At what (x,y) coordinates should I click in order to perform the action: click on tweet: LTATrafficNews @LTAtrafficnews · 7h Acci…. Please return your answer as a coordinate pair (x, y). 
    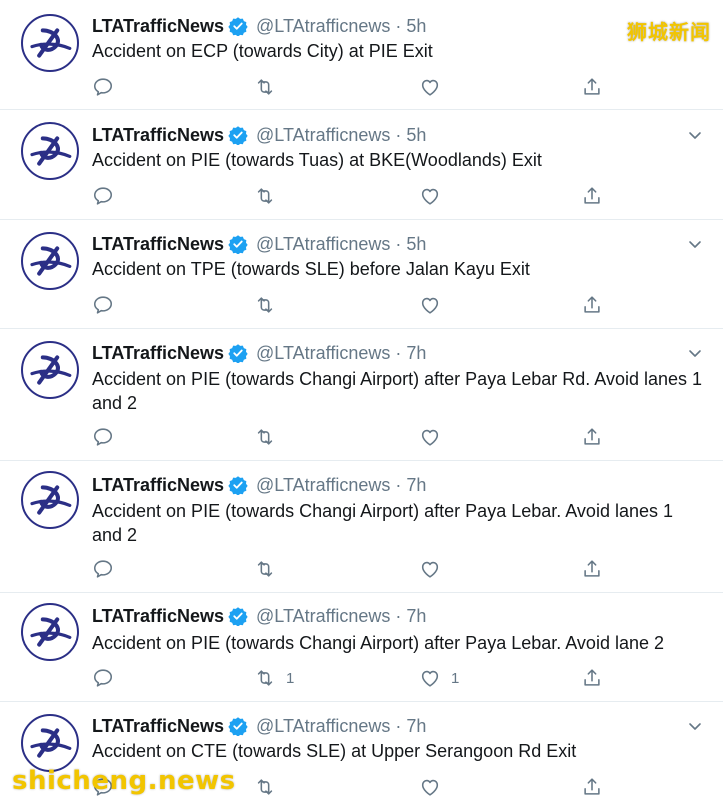
    Looking at the image, I should click on (361, 647).